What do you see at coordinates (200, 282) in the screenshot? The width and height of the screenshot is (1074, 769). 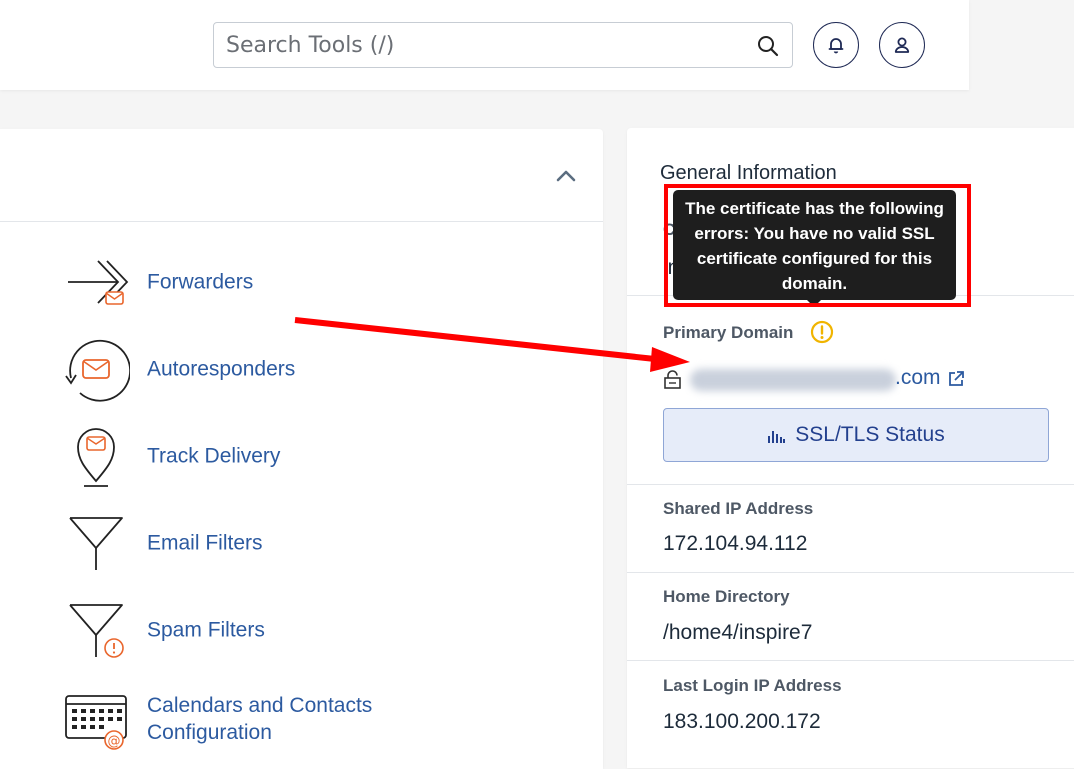 I see `tool-label: Forwarders` at bounding box center [200, 282].